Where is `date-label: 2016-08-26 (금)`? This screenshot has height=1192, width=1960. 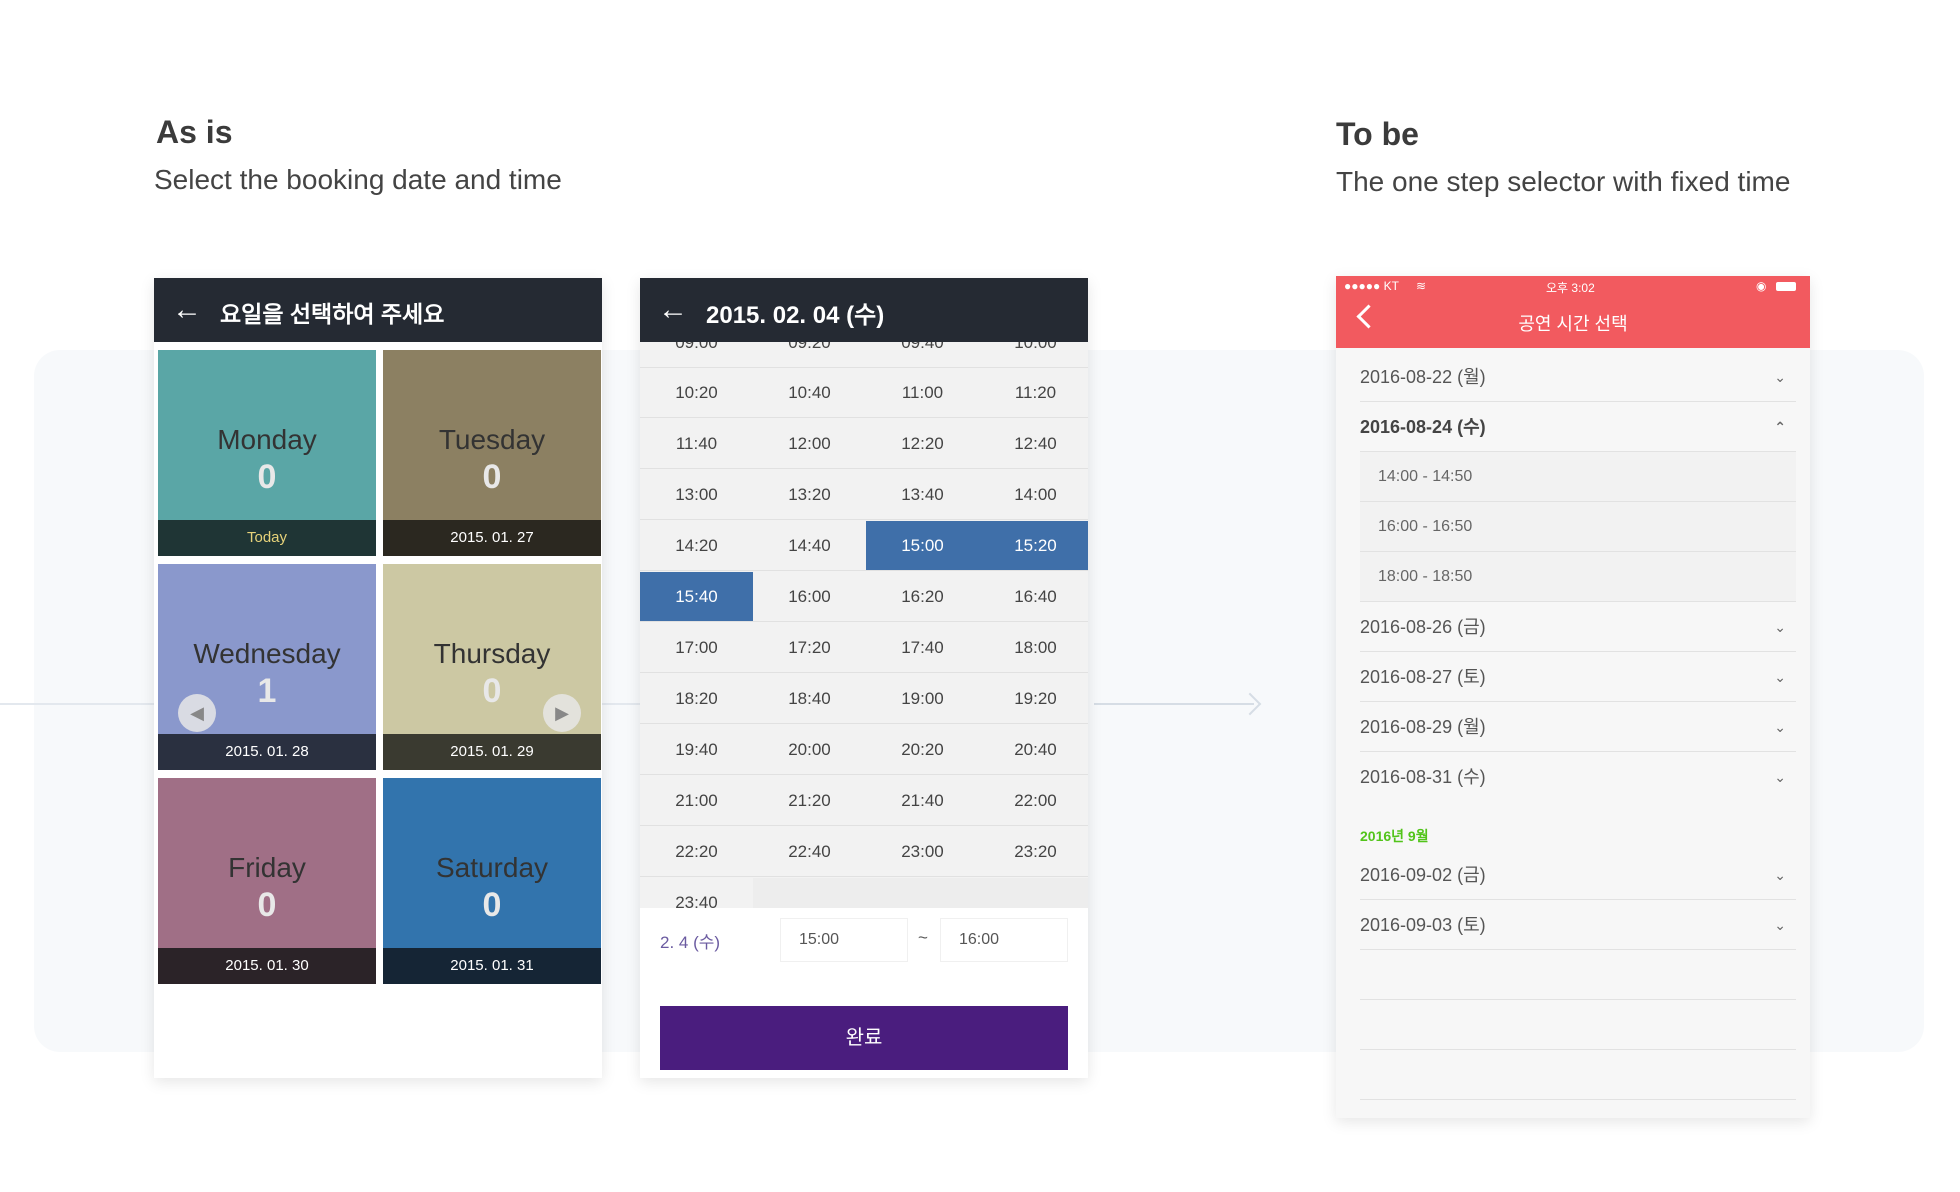
date-label: 2016-08-26 (금) is located at coordinates (1423, 627).